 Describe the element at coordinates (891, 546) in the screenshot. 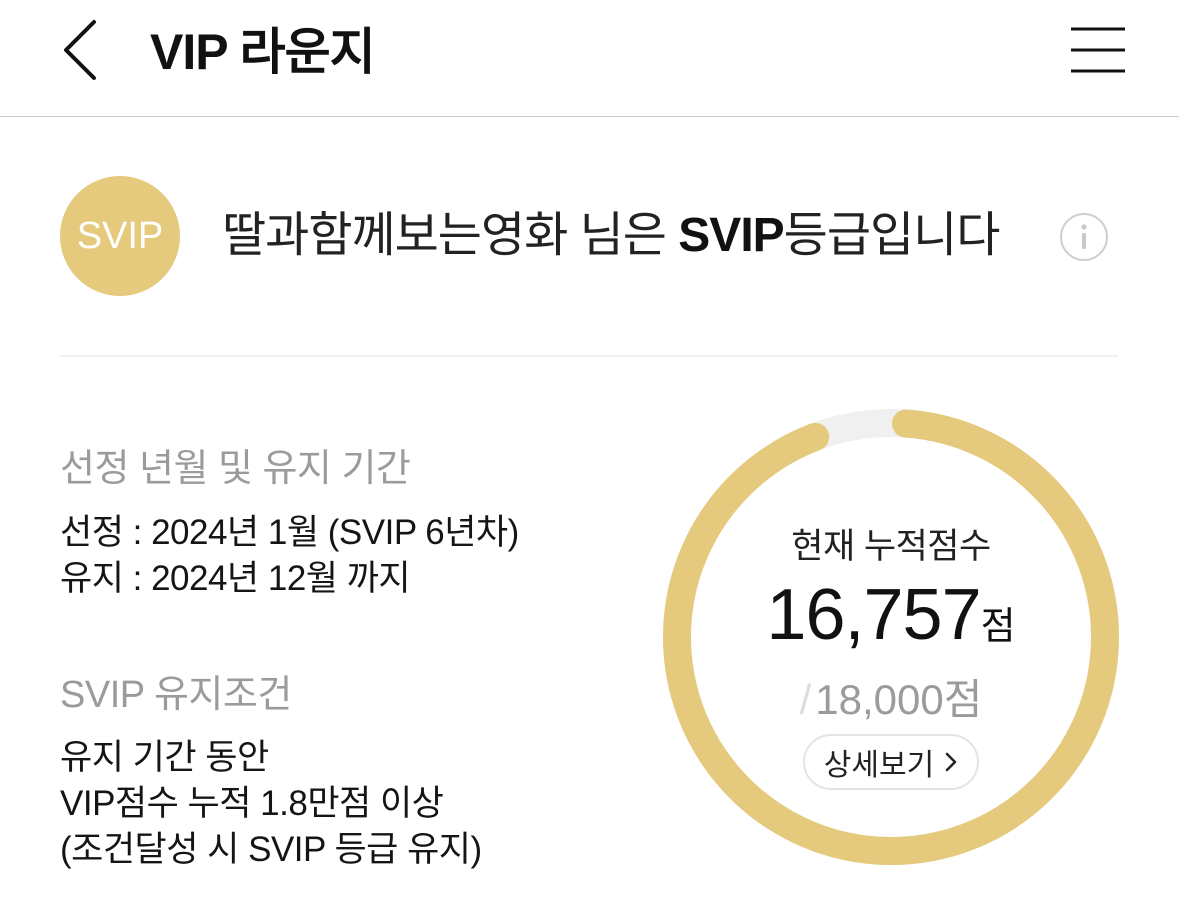

I see `score-label: 현재 누적점수` at that location.